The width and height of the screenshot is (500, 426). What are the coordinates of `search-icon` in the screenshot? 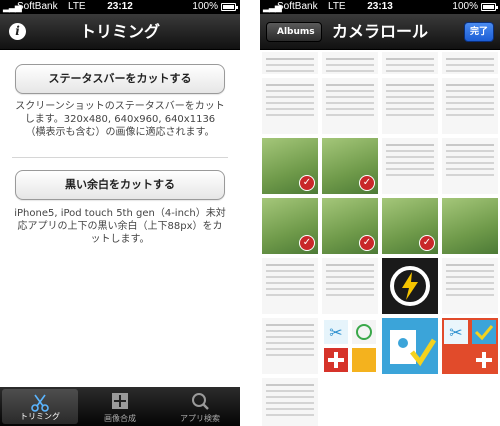 It's located at (200, 401).